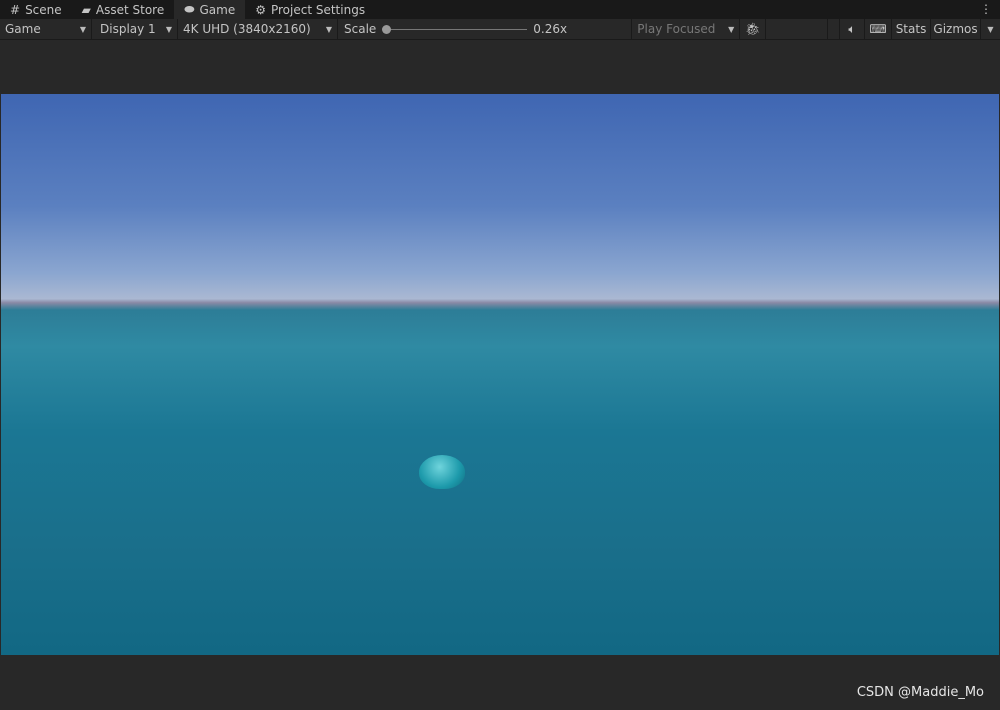 The image size is (1000, 710). Describe the element at coordinates (123, 9) in the screenshot. I see `tab-asset-store: ▰ Asset Store` at that location.